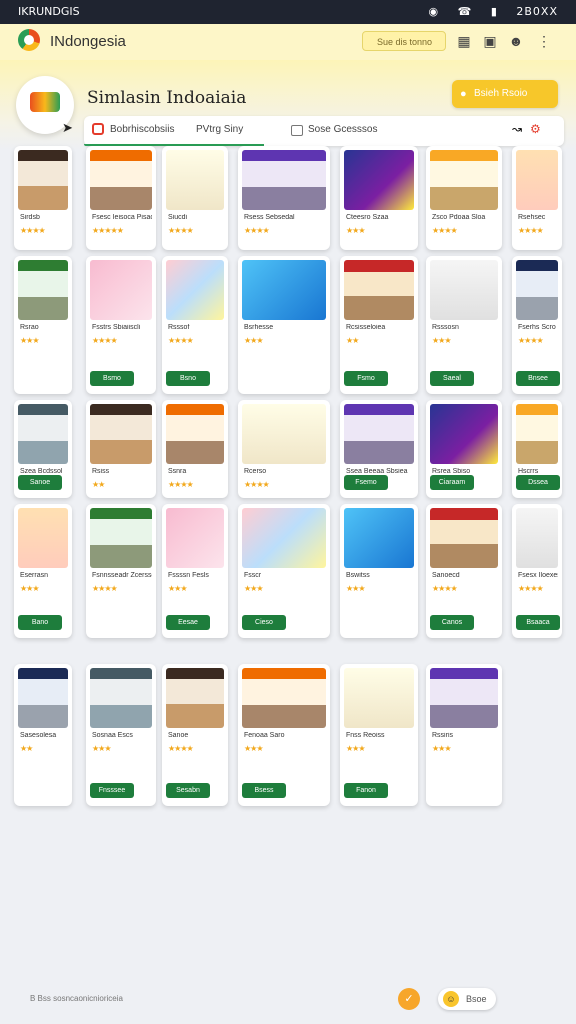 The width and height of the screenshot is (576, 1024). What do you see at coordinates (121, 325) in the screenshot?
I see `store-card: Fsstrs Sbiaiiscli ★★★★ Bsmo` at bounding box center [121, 325].